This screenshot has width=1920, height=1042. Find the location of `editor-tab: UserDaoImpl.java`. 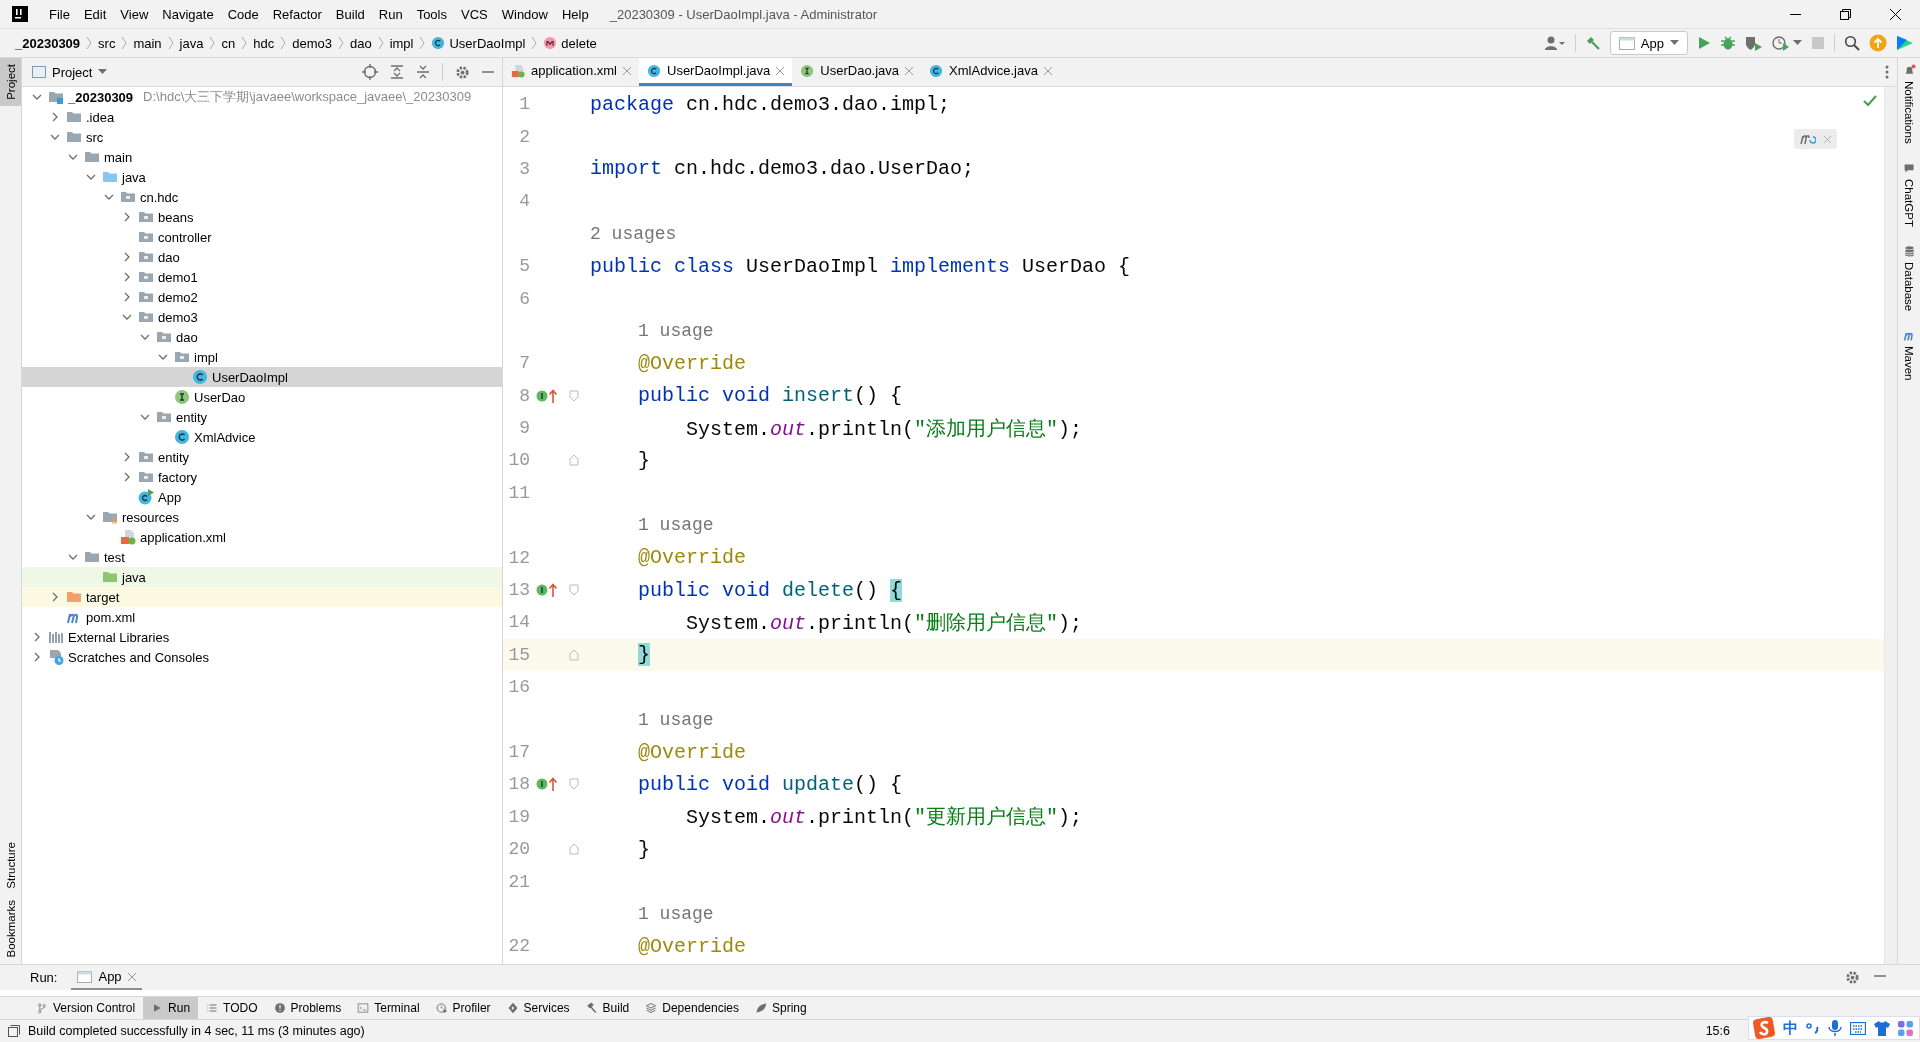

editor-tab: UserDaoImpl.java is located at coordinates (716, 72).